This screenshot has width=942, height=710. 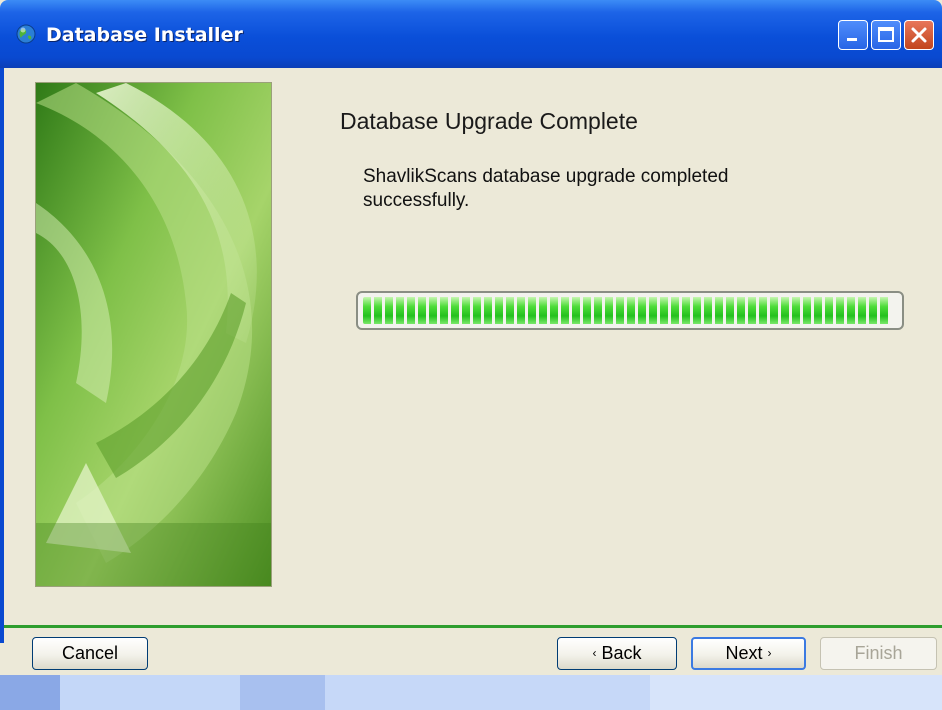 What do you see at coordinates (2, 355) in the screenshot?
I see `window-left-border` at bounding box center [2, 355].